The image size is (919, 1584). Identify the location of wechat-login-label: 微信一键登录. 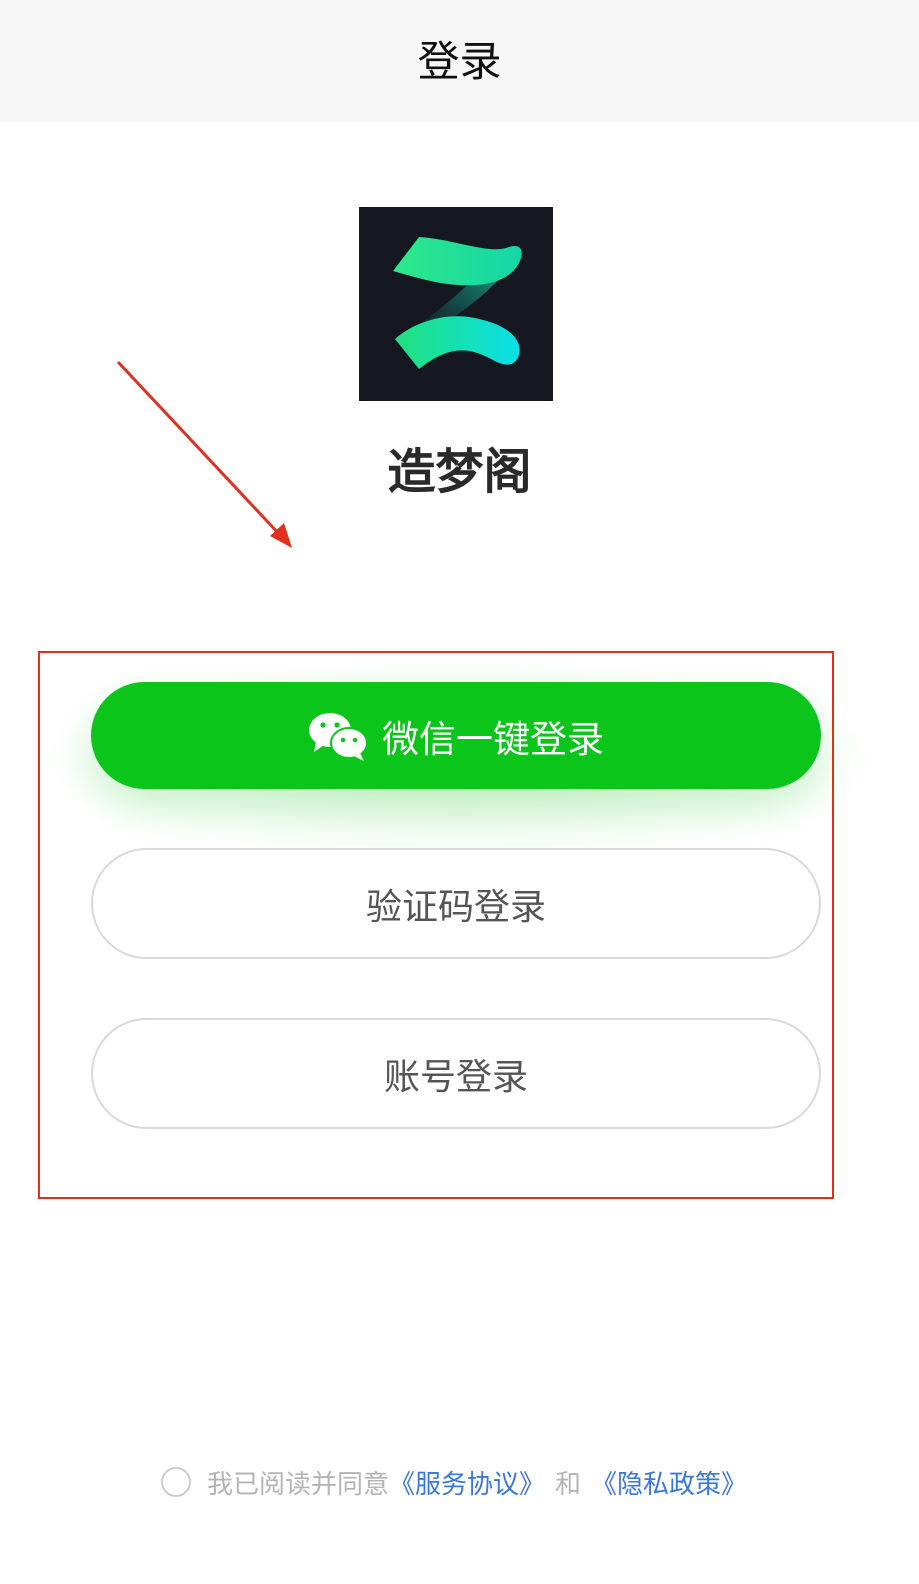
(493, 739).